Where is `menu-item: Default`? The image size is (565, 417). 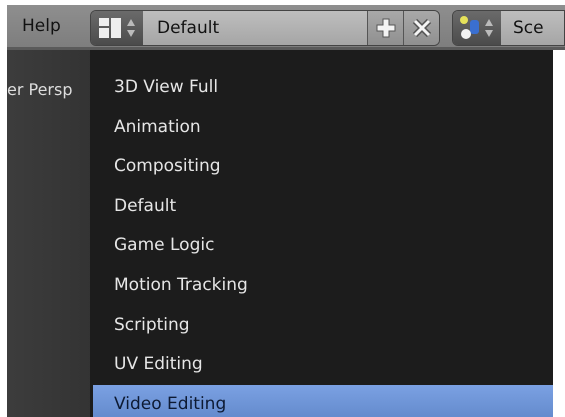 menu-item: Default is located at coordinates (321, 206).